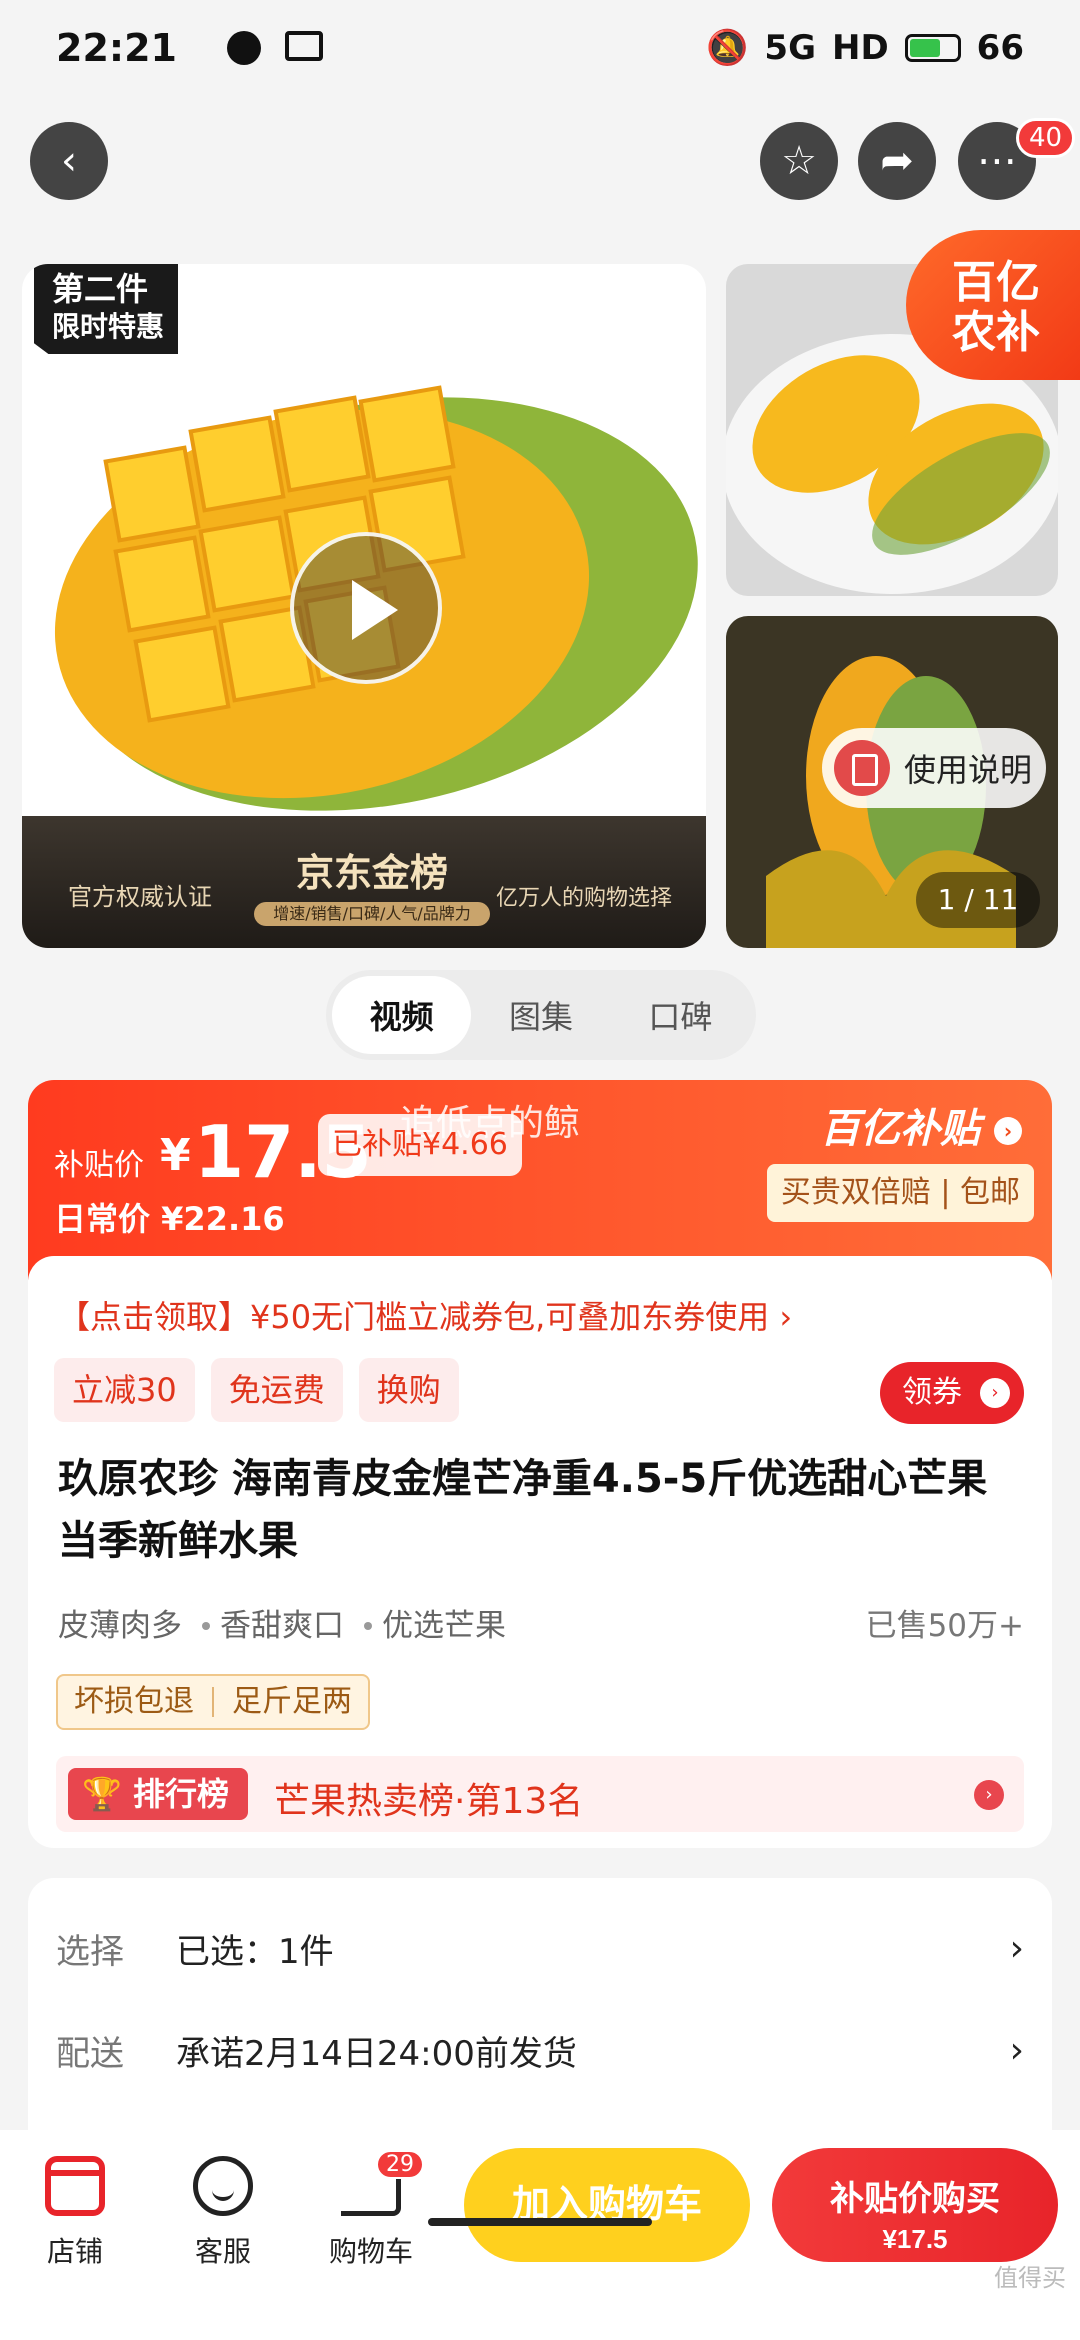  Describe the element at coordinates (100, 289) in the screenshot. I see `promo-tag-line1: 第二件` at that location.